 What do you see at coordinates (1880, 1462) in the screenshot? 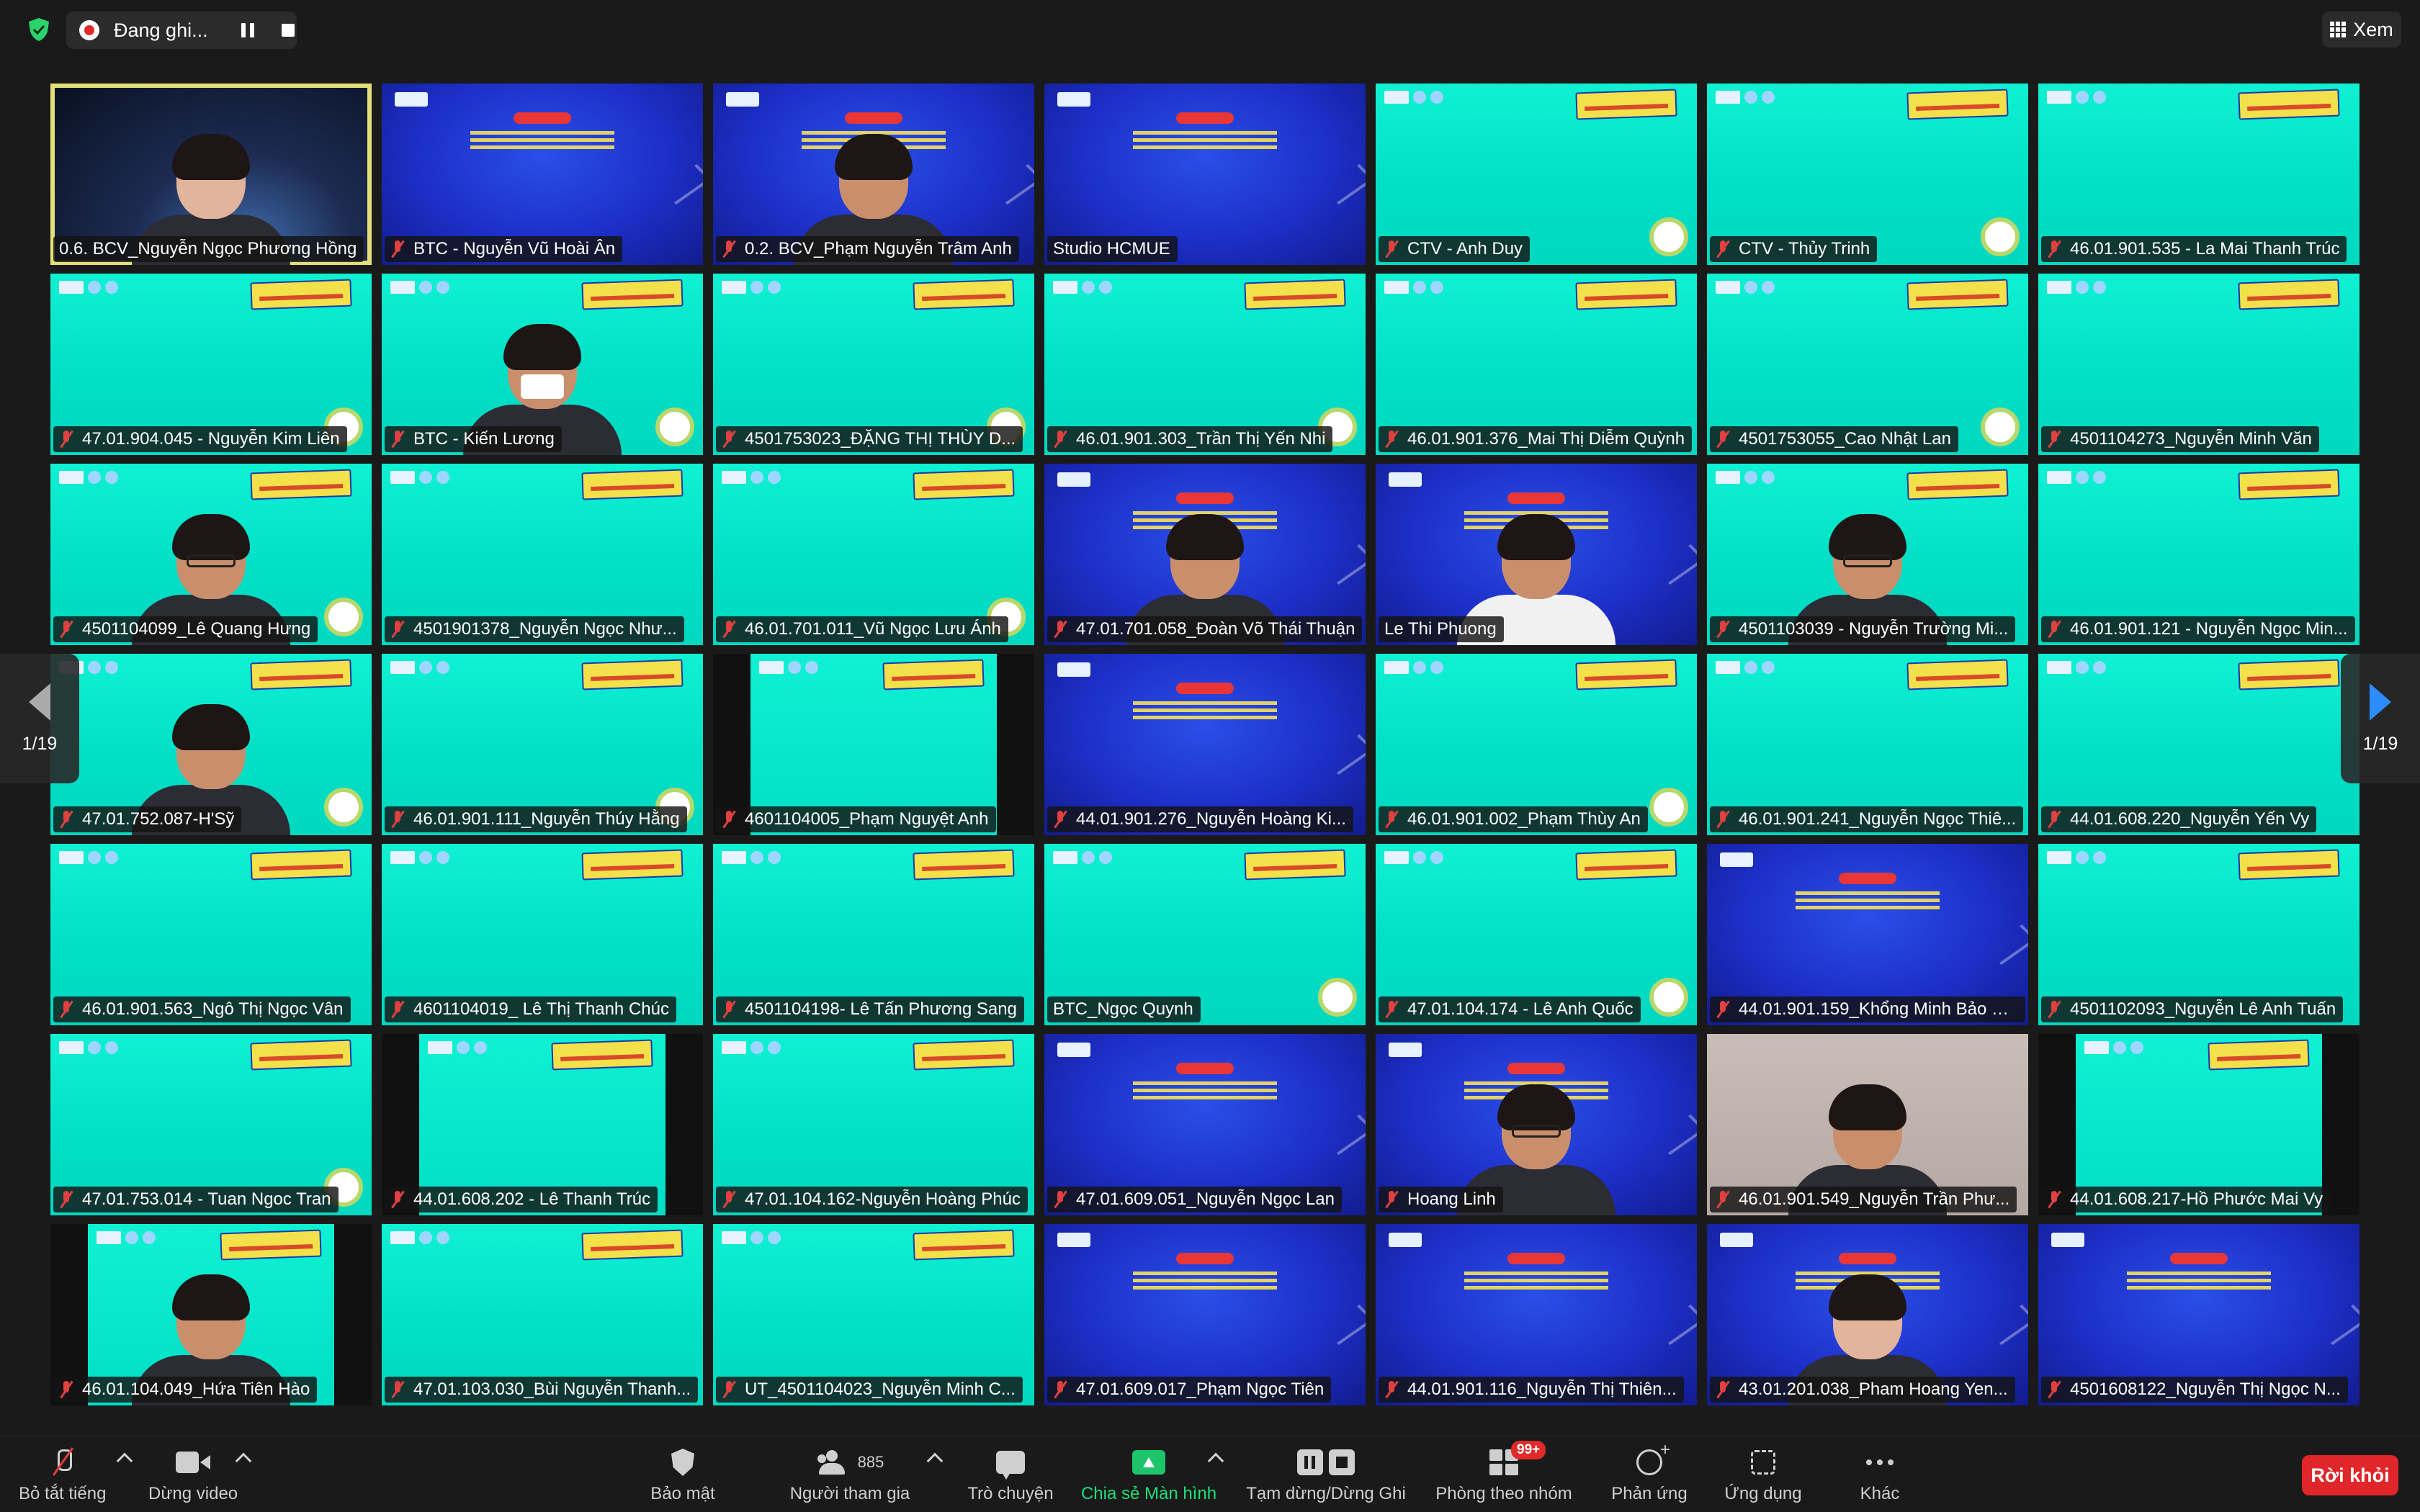
I see `more-dots-icon` at bounding box center [1880, 1462].